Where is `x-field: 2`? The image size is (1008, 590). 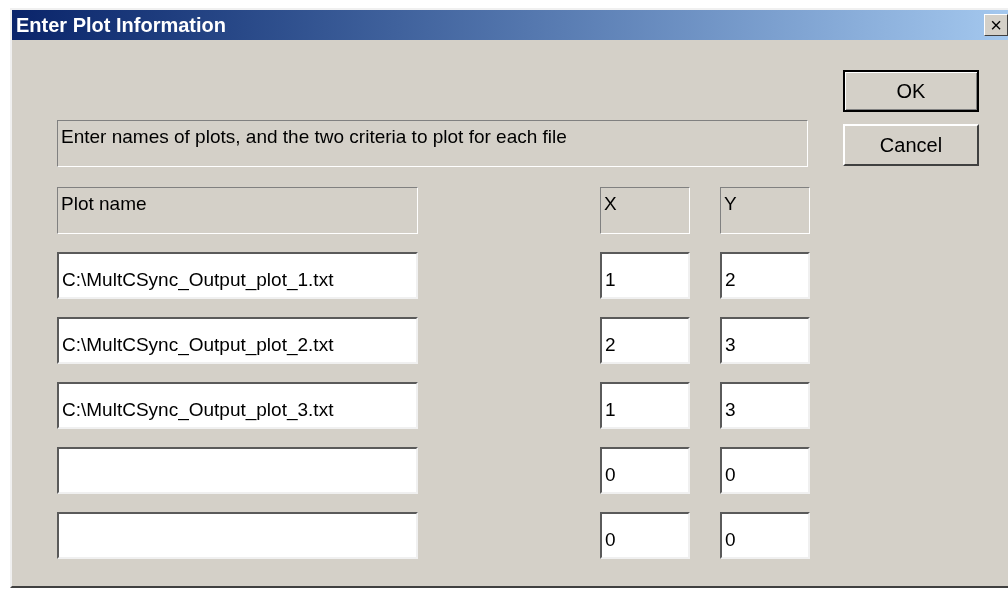
x-field: 2 is located at coordinates (645, 340).